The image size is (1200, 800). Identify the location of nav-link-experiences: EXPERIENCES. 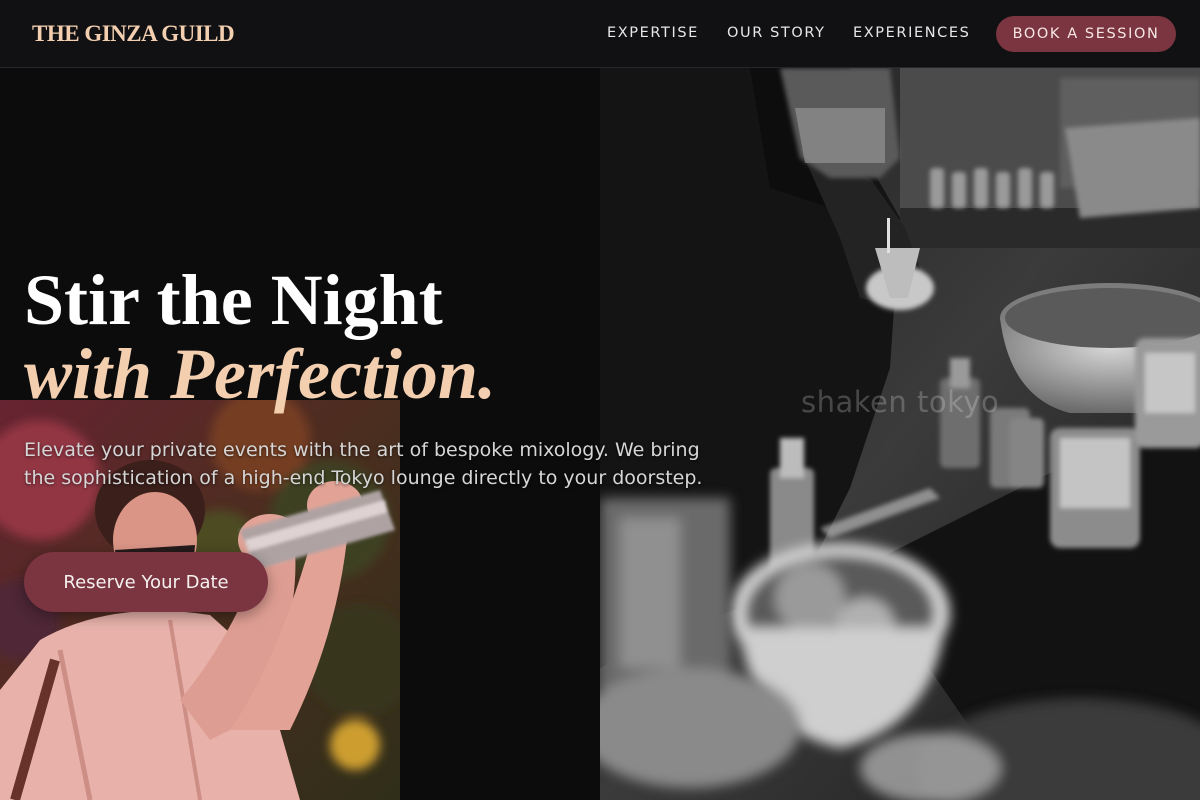
(911, 33).